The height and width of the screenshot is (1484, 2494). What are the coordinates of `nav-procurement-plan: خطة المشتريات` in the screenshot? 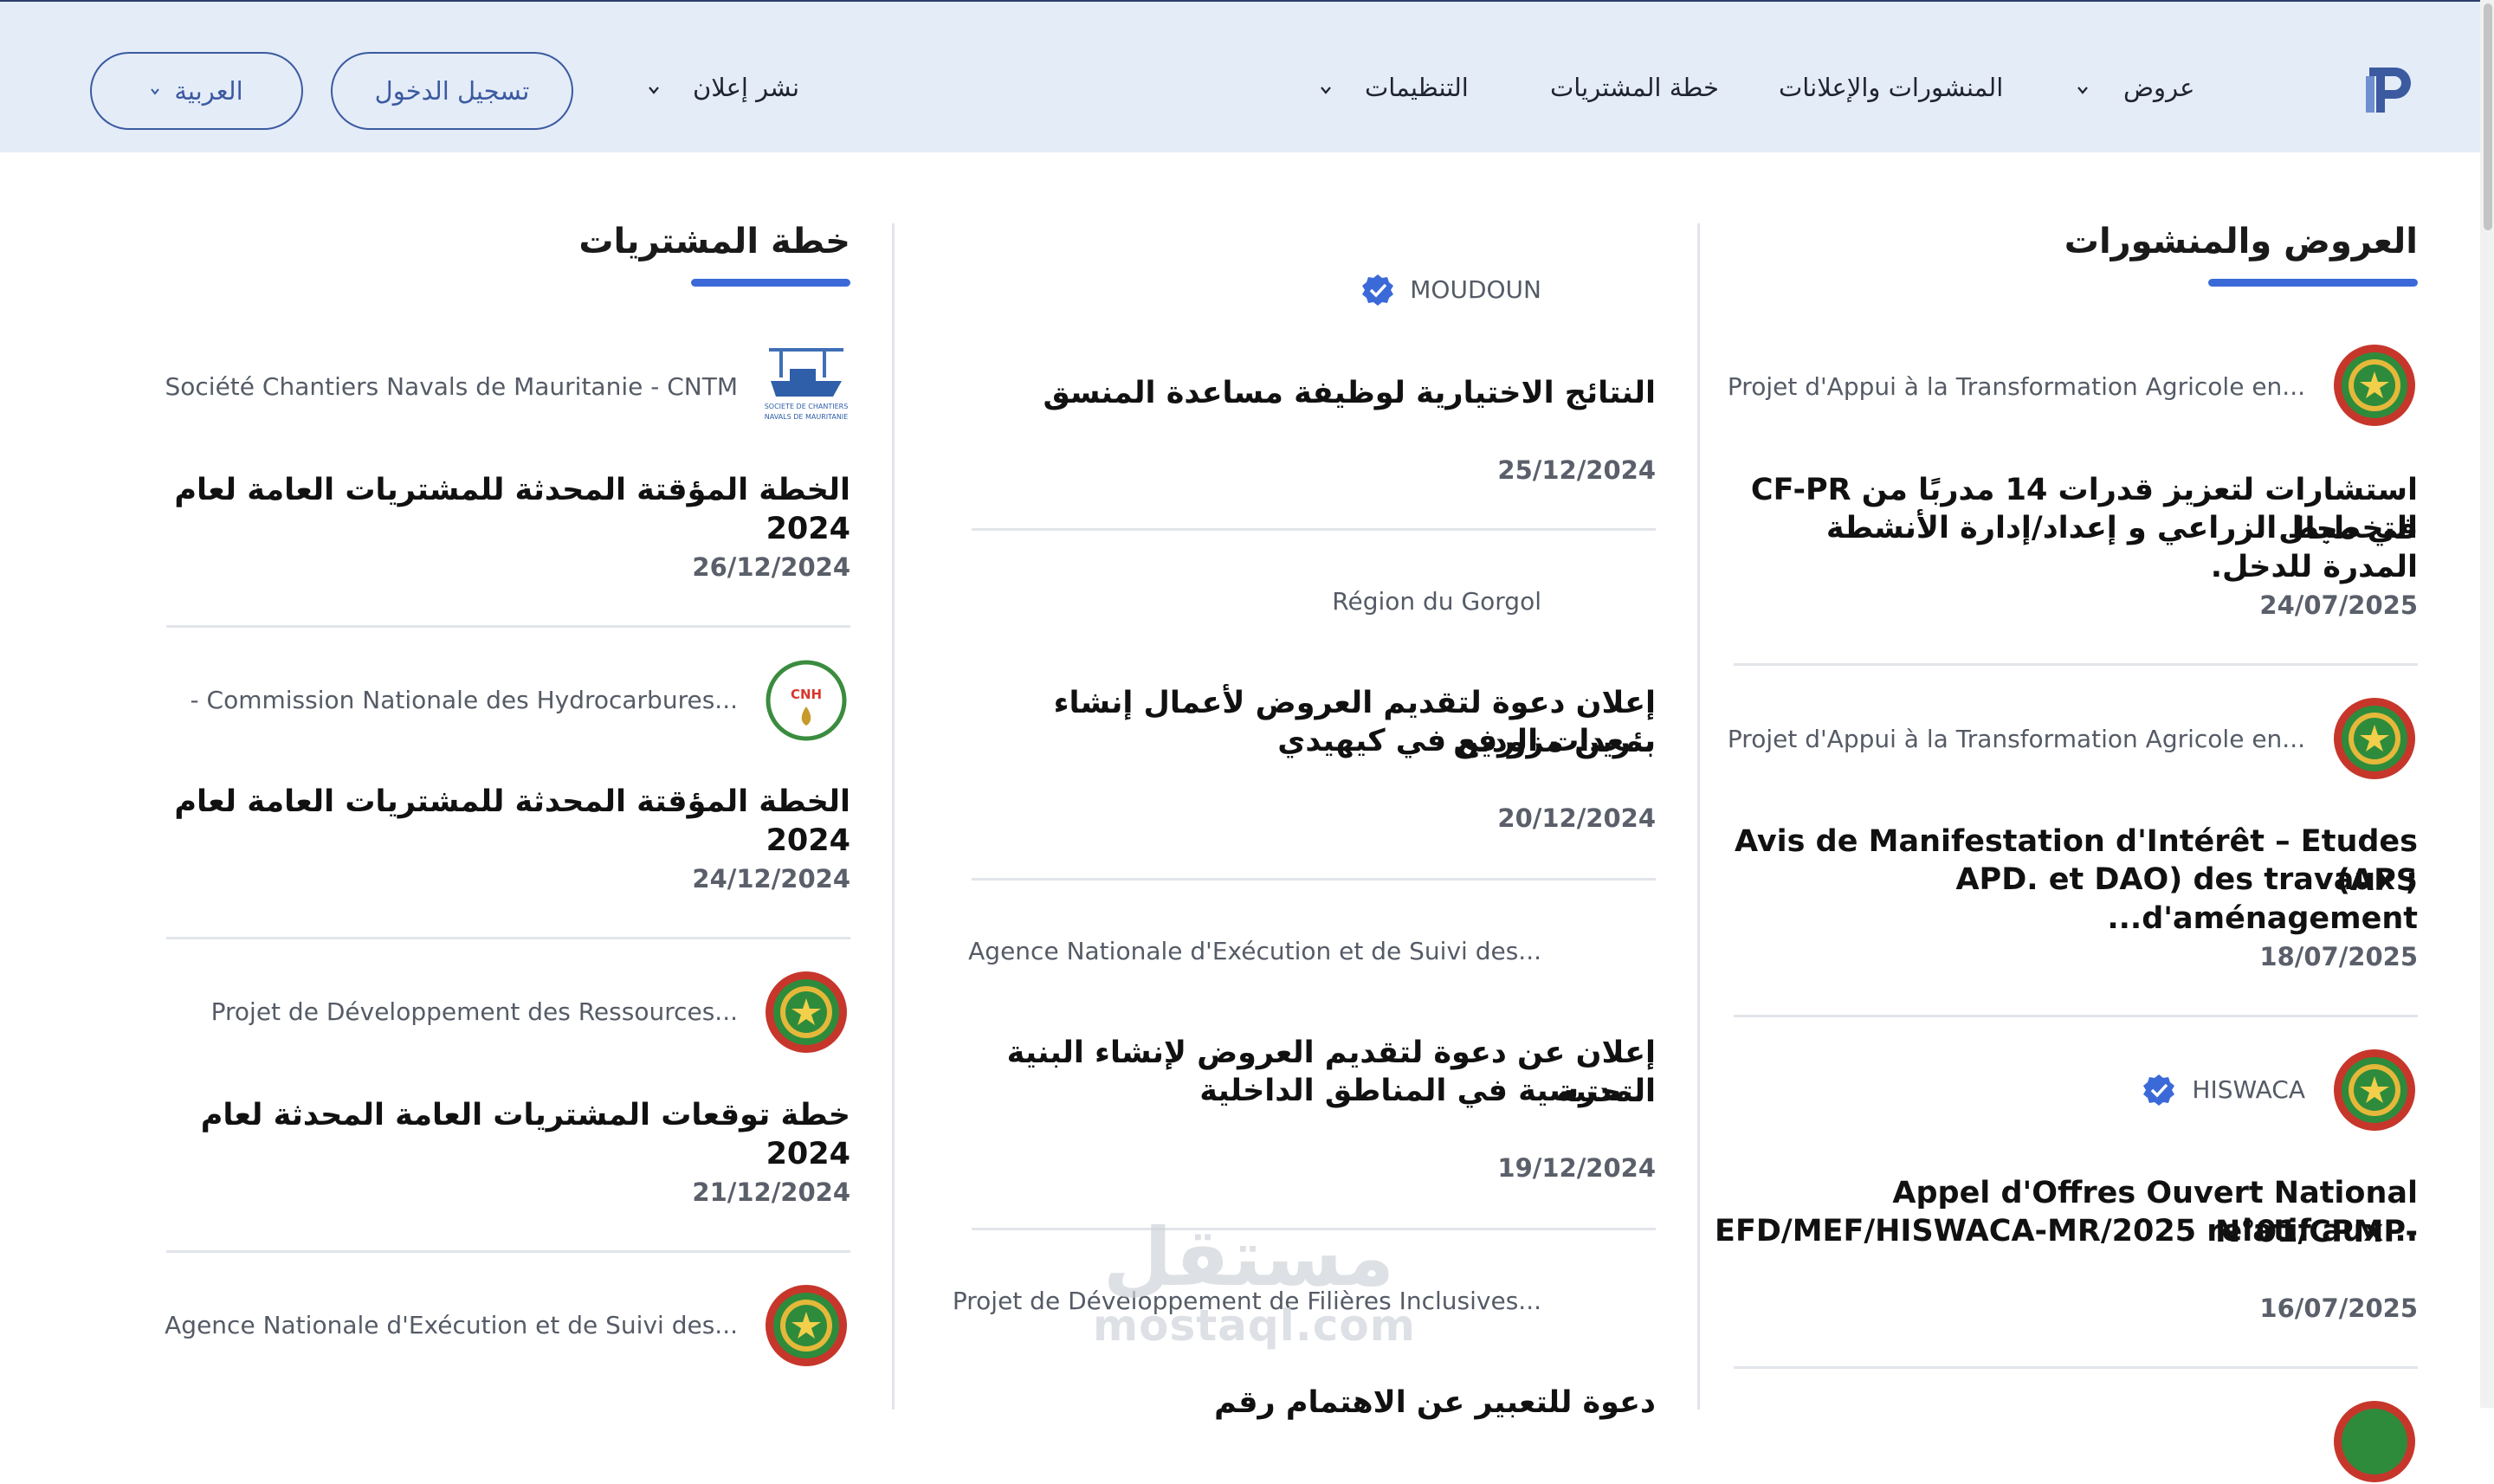 It's located at (1634, 87).